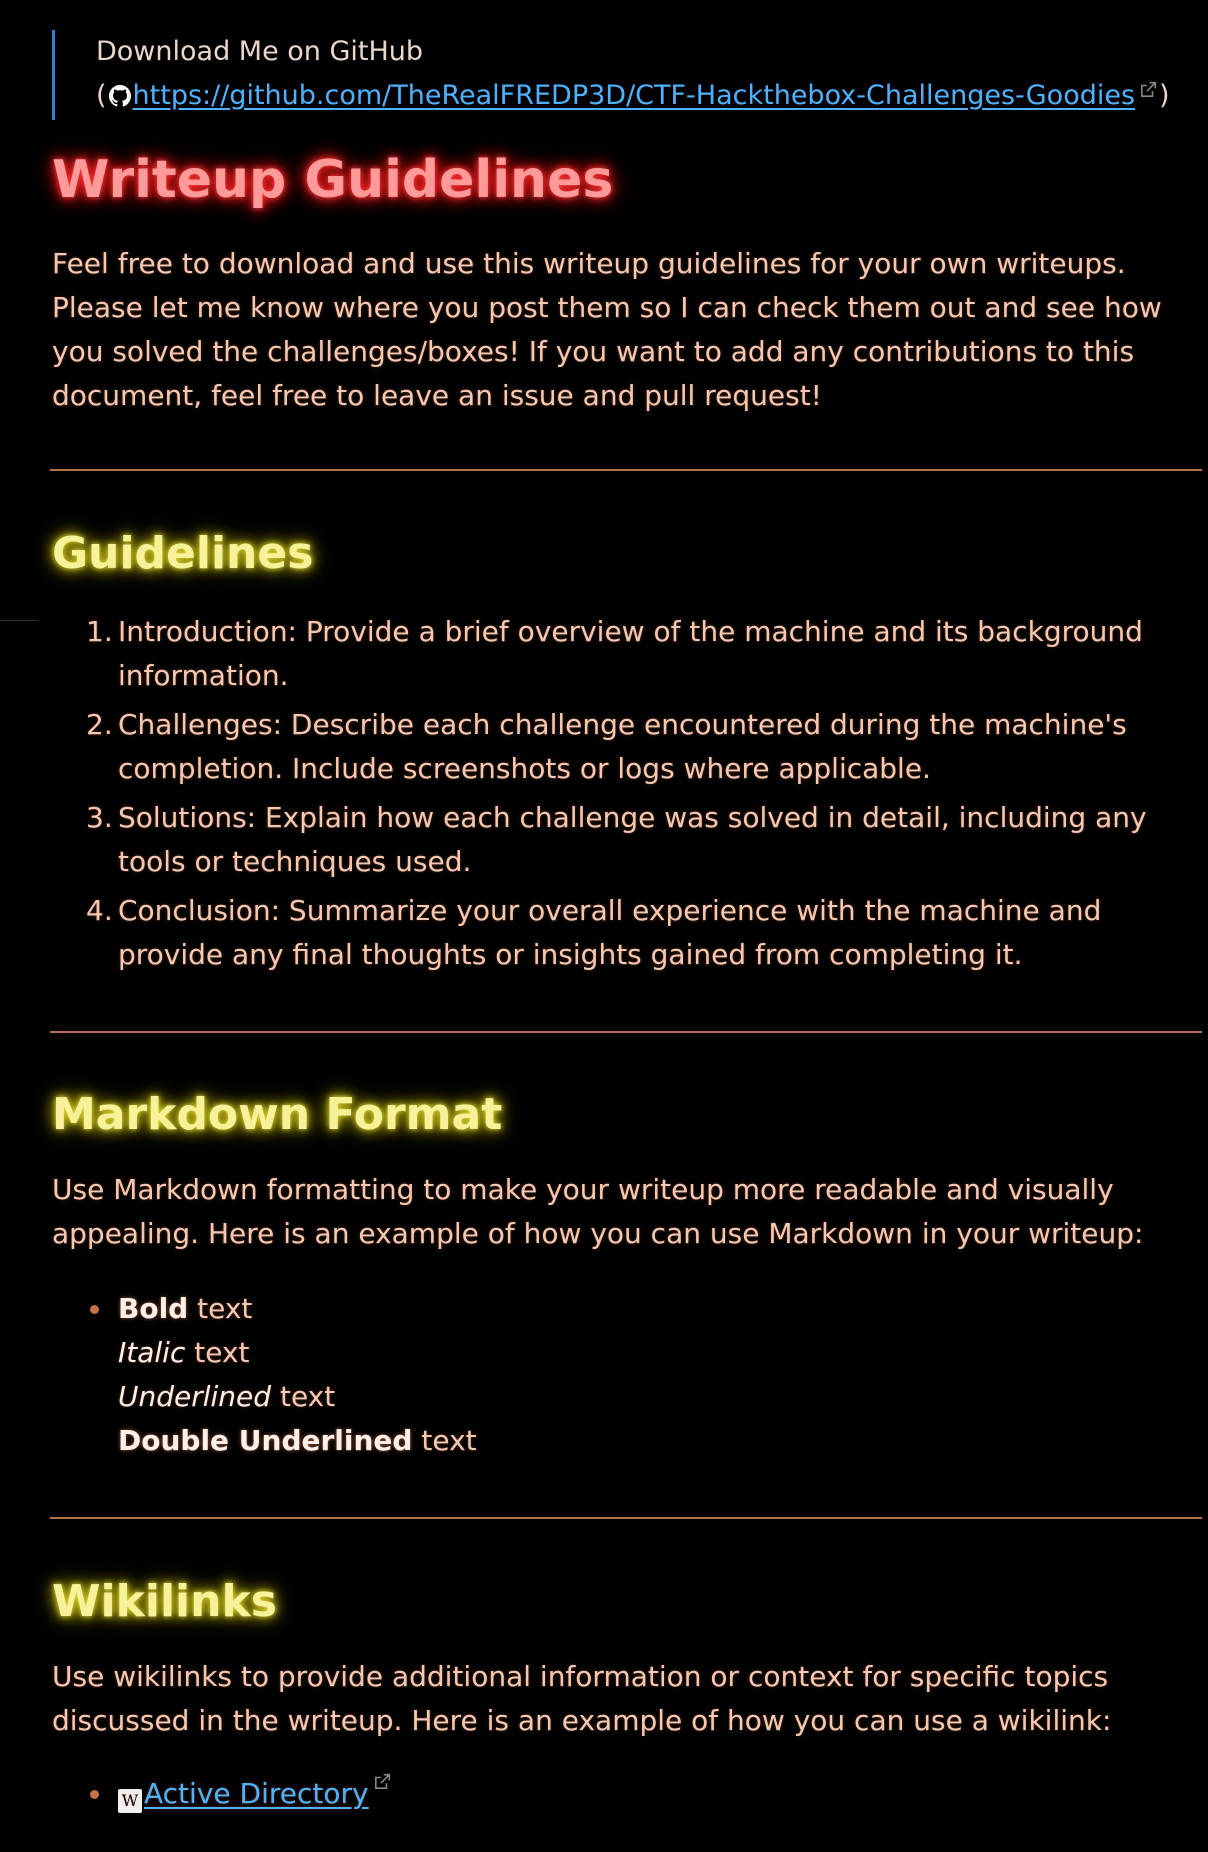 The width and height of the screenshot is (1208, 1852). Describe the element at coordinates (19, 620) in the screenshot. I see `gutter-mark` at that location.